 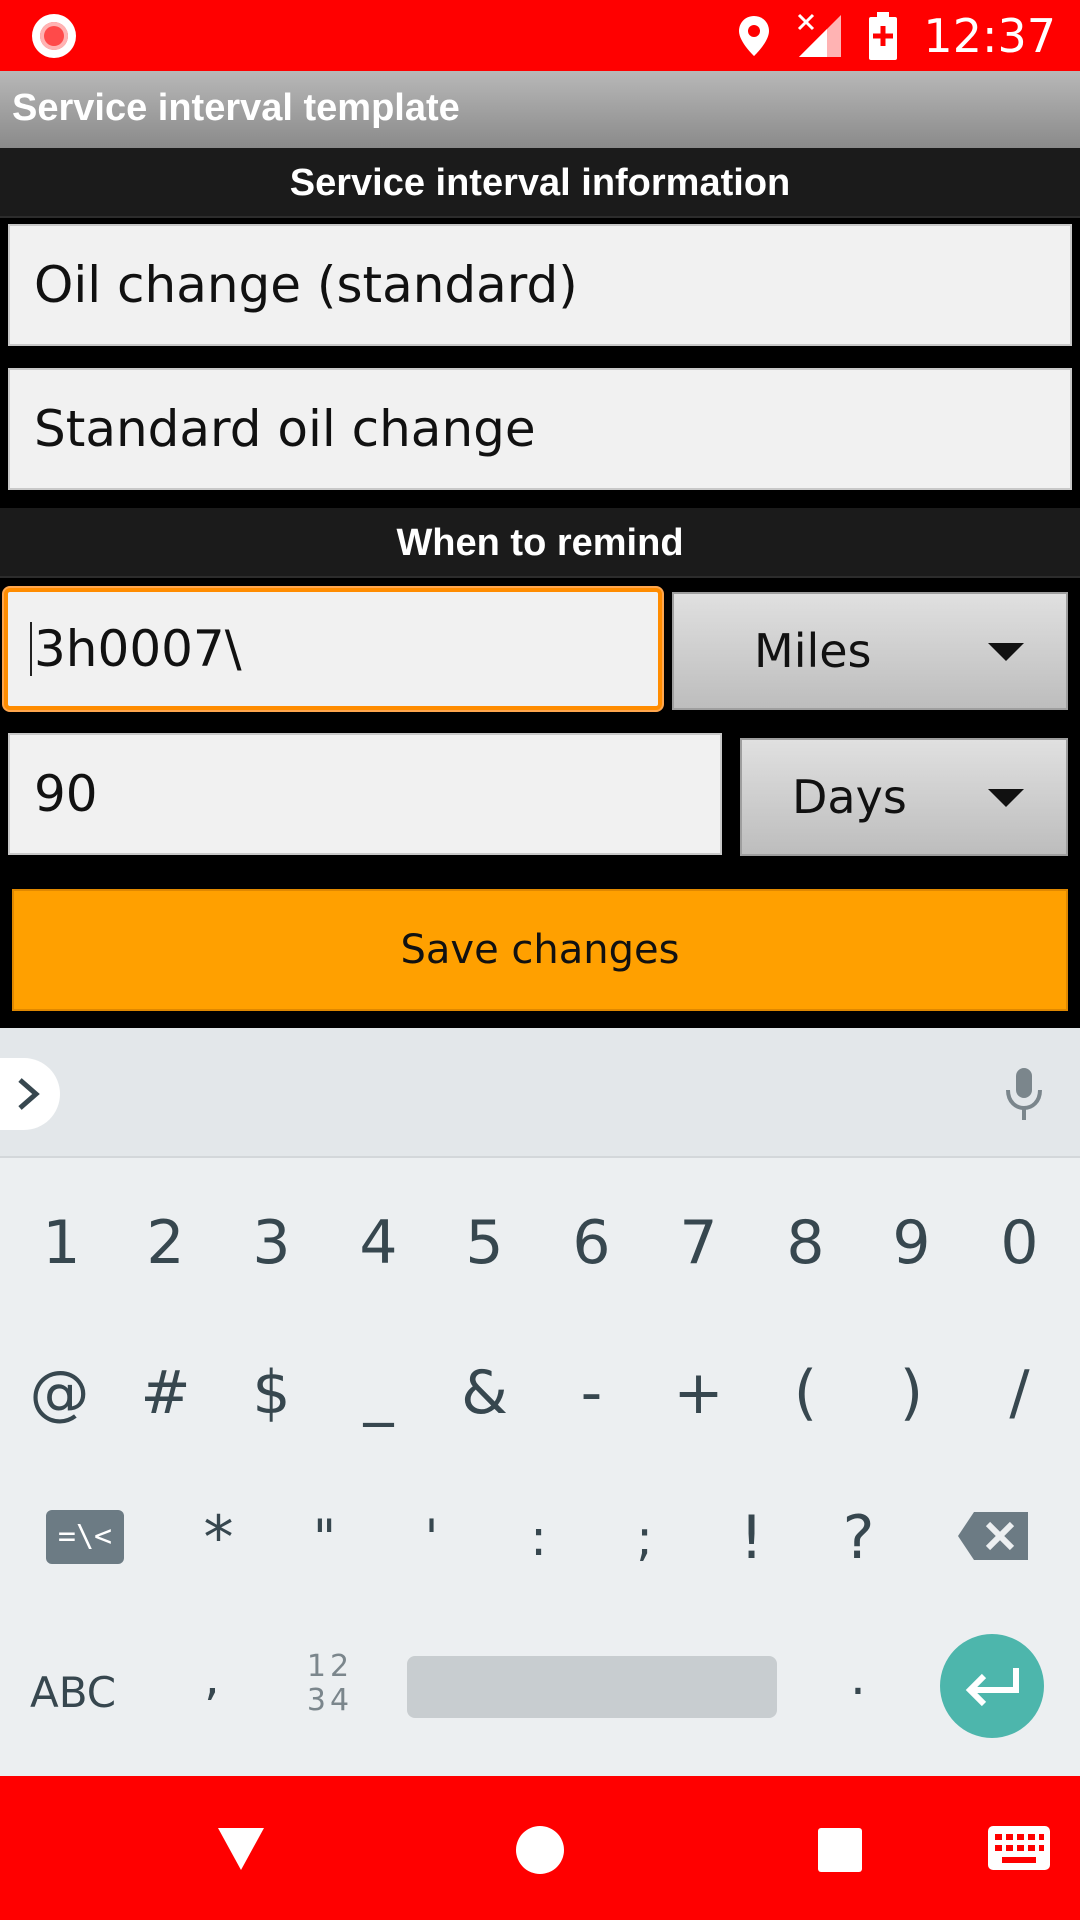 What do you see at coordinates (820, 35) in the screenshot?
I see `signal-no-data-icon` at bounding box center [820, 35].